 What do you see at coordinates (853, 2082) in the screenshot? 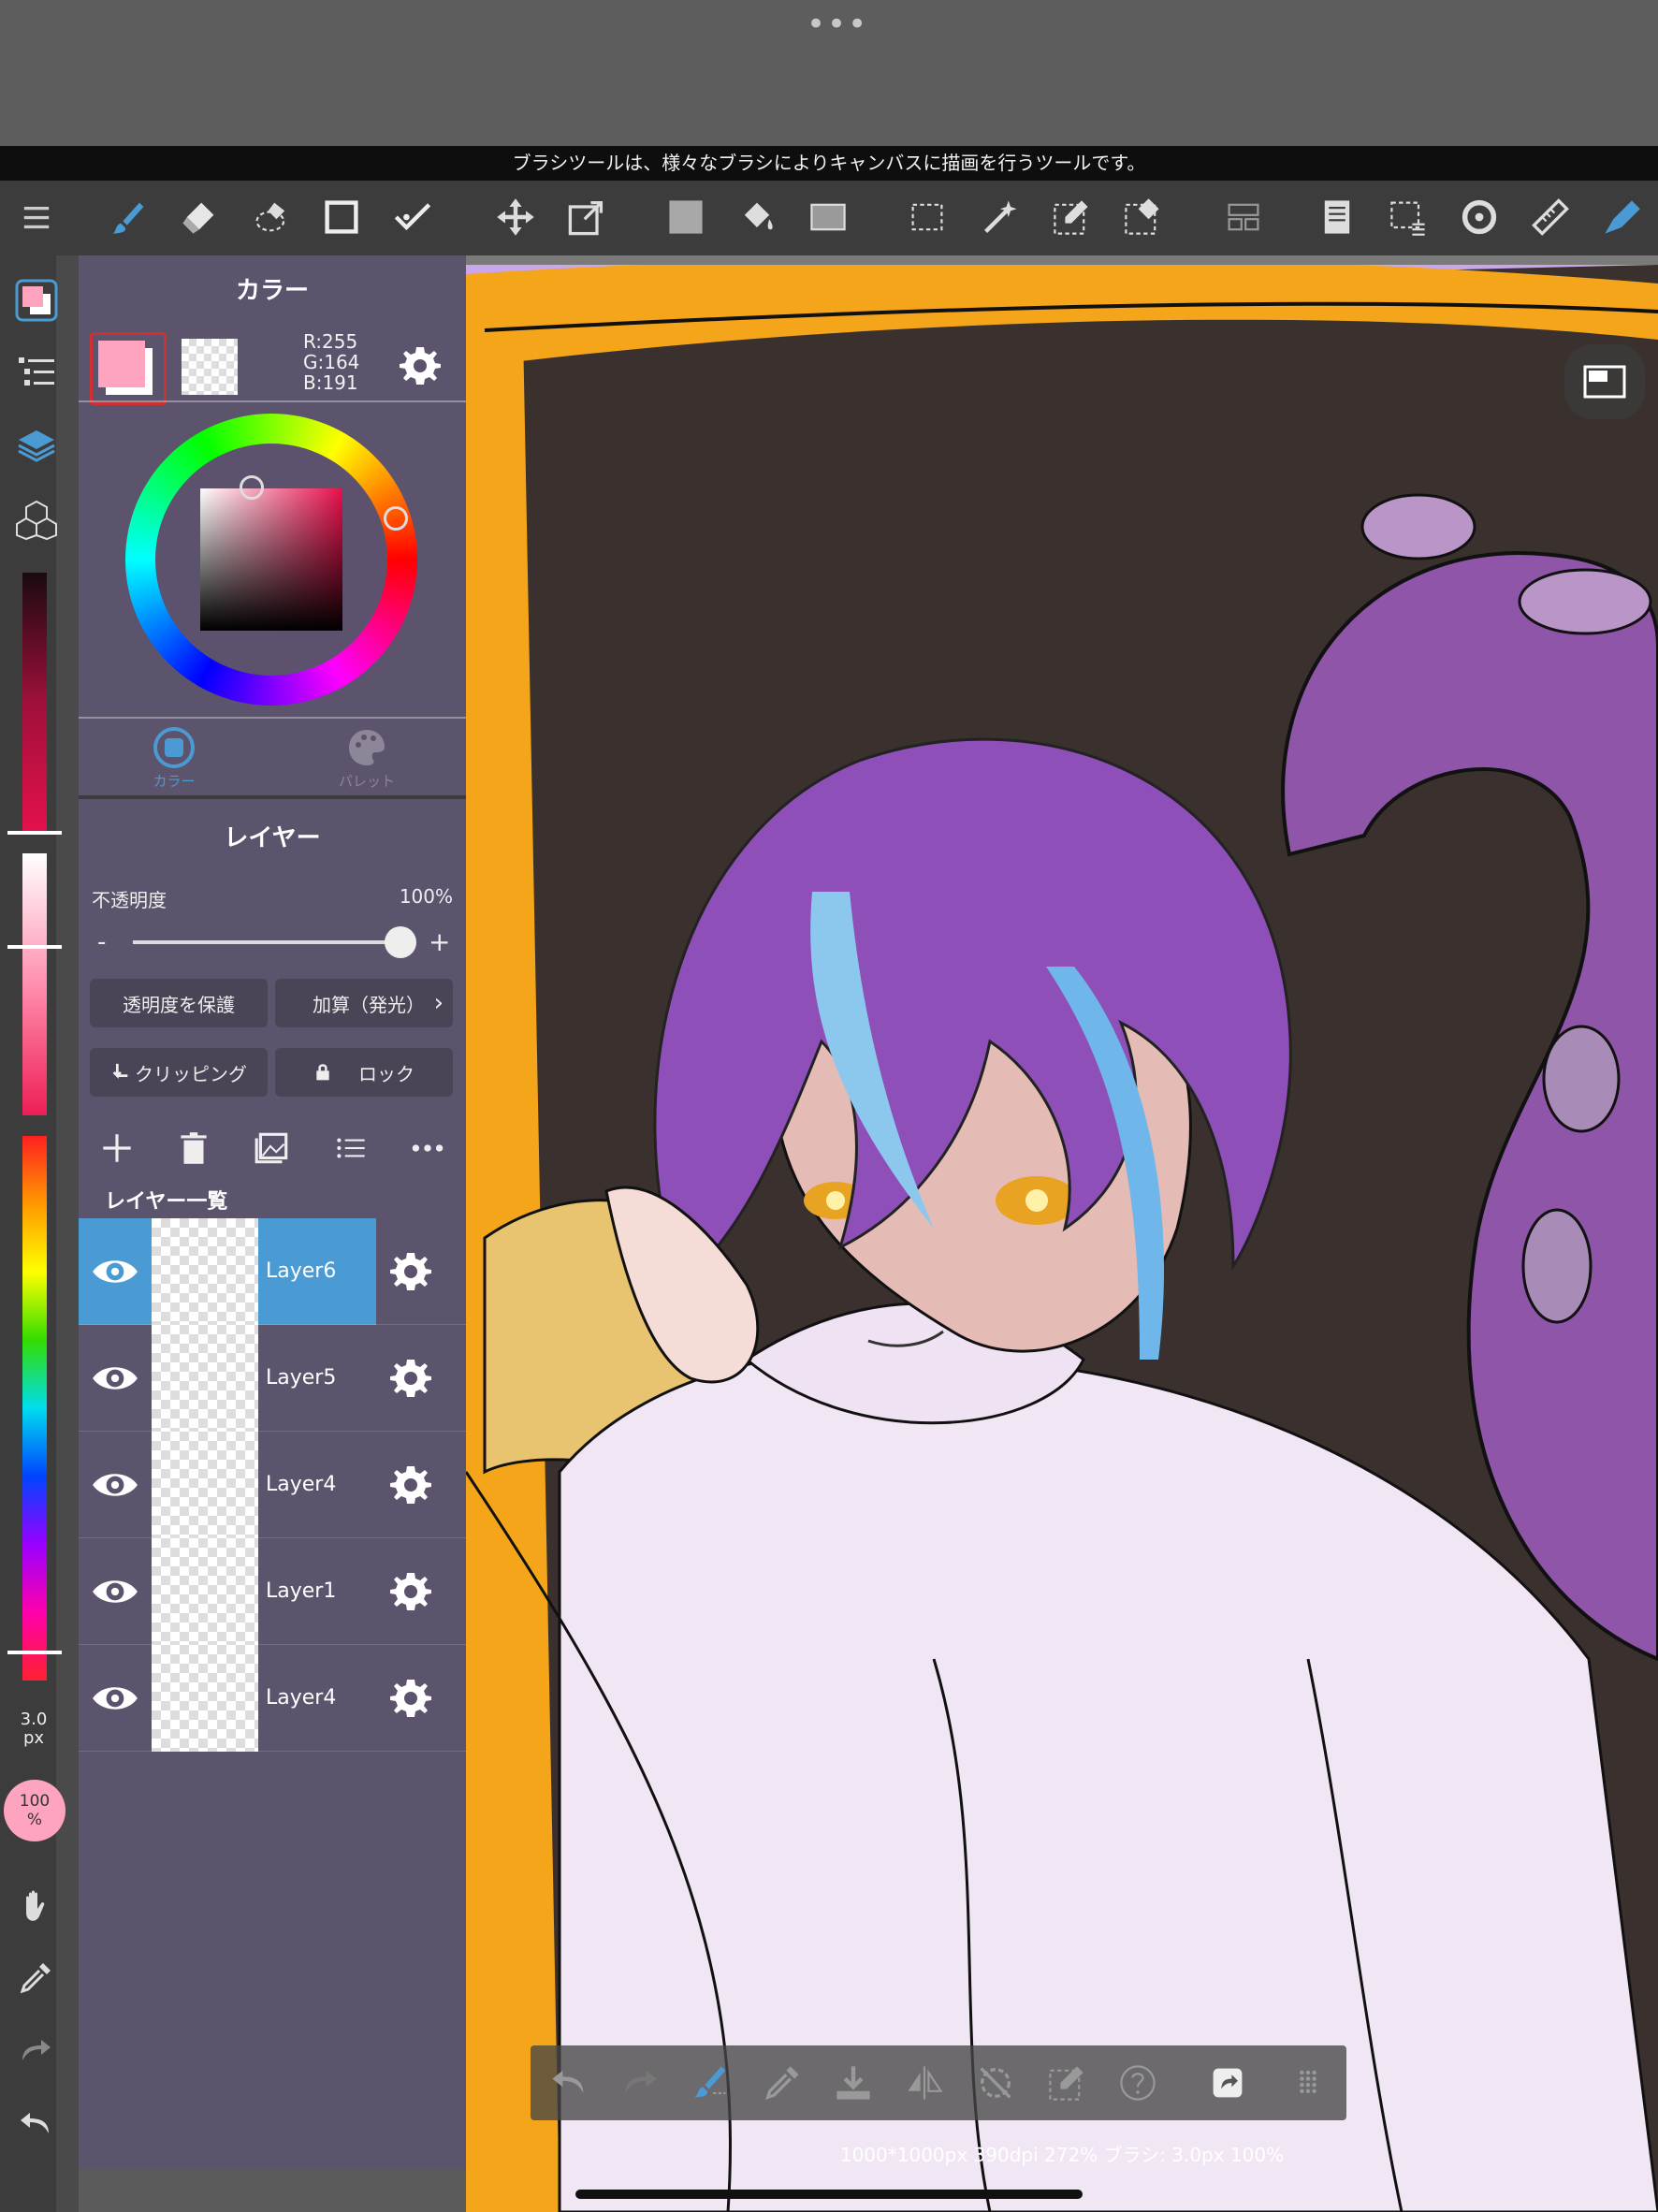
I see `save-icon` at bounding box center [853, 2082].